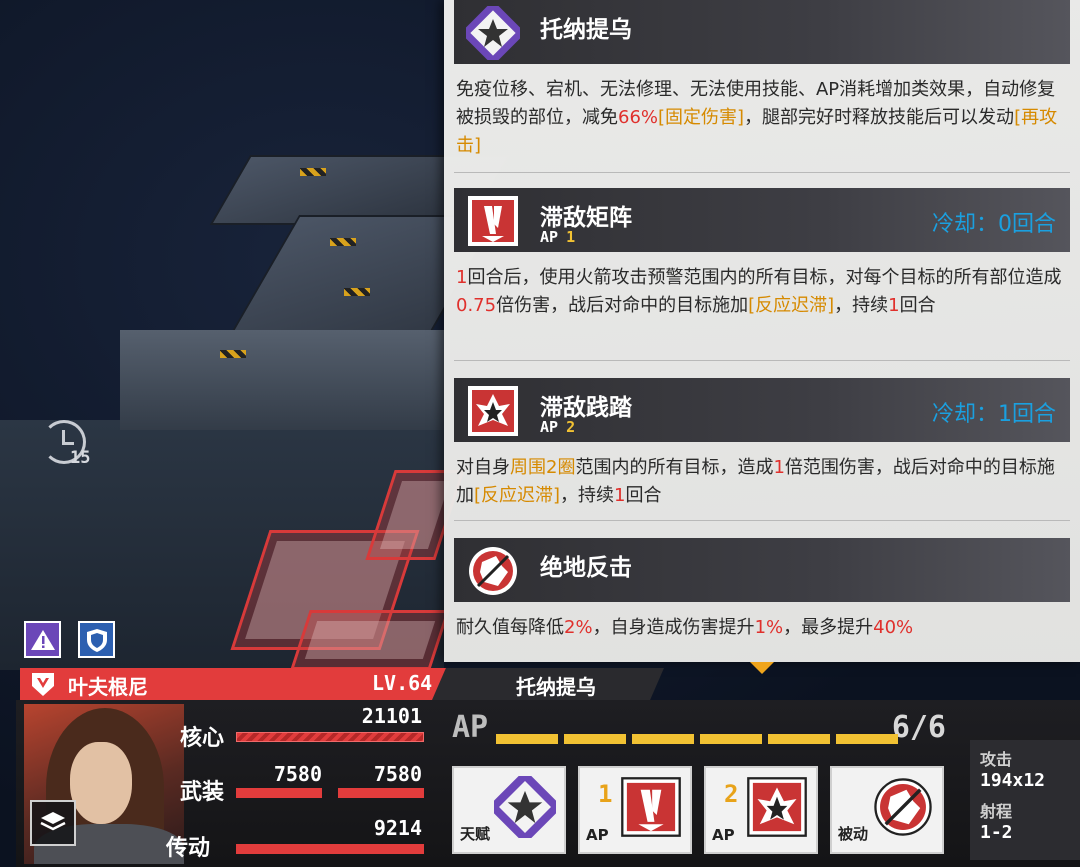  Describe the element at coordinates (994, 224) in the screenshot. I see `skill-cooldown: 冷却：0回合` at that location.